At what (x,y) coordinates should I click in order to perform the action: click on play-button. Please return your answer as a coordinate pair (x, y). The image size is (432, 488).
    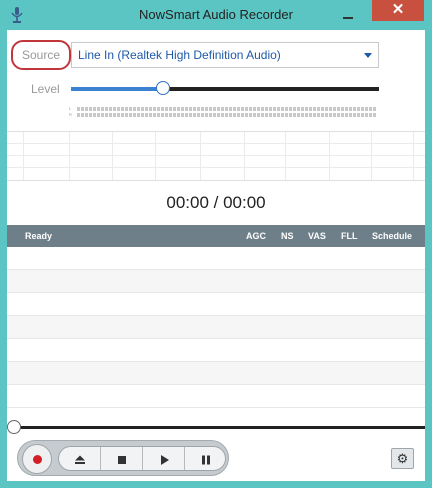
    Looking at the image, I should click on (164, 458).